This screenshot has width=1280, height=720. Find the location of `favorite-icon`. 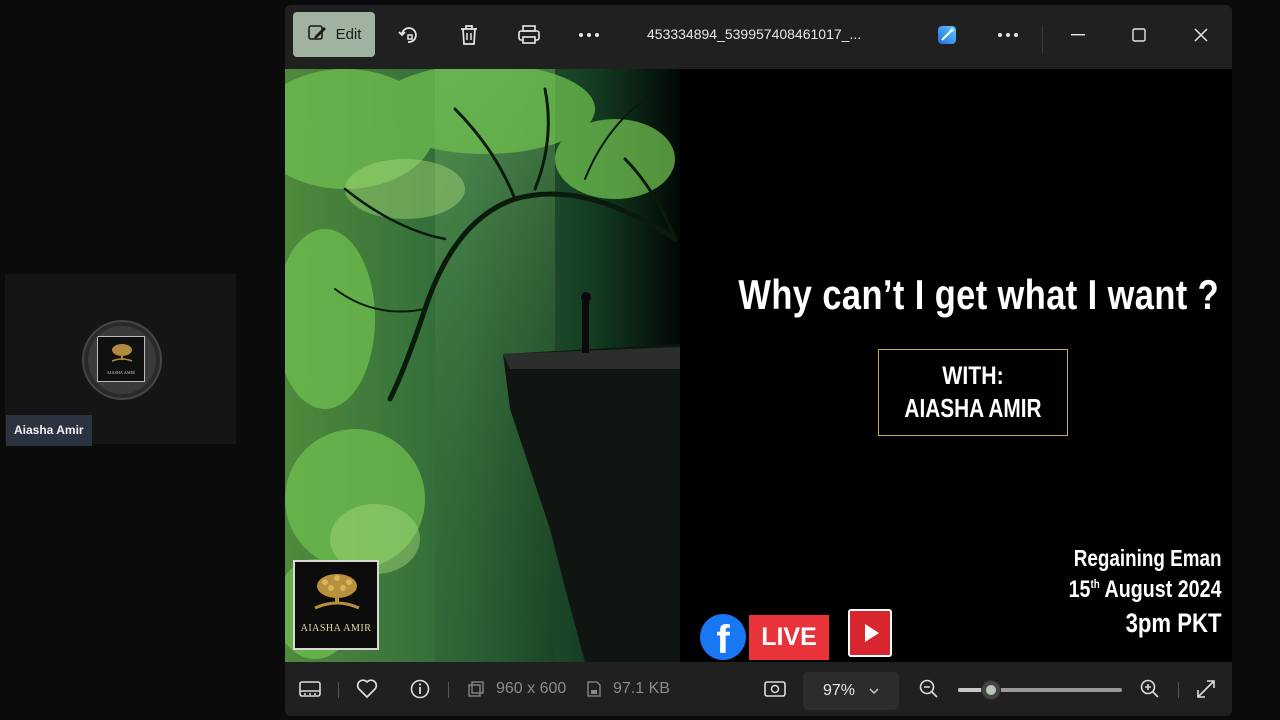

favorite-icon is located at coordinates (367, 689).